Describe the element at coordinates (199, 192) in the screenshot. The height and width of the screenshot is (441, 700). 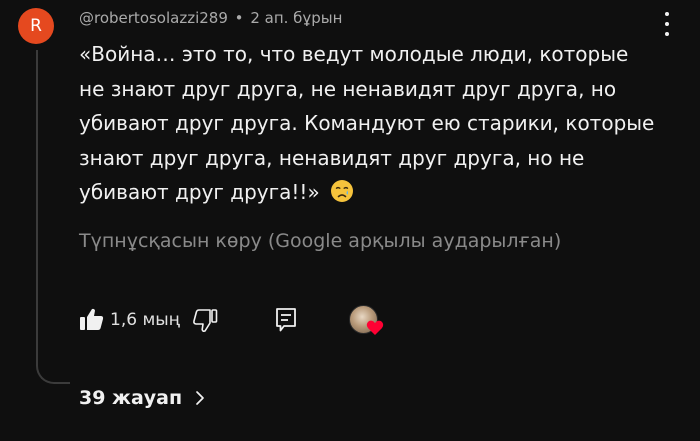
I see `comment-line: убивают друг друга!!»` at that location.